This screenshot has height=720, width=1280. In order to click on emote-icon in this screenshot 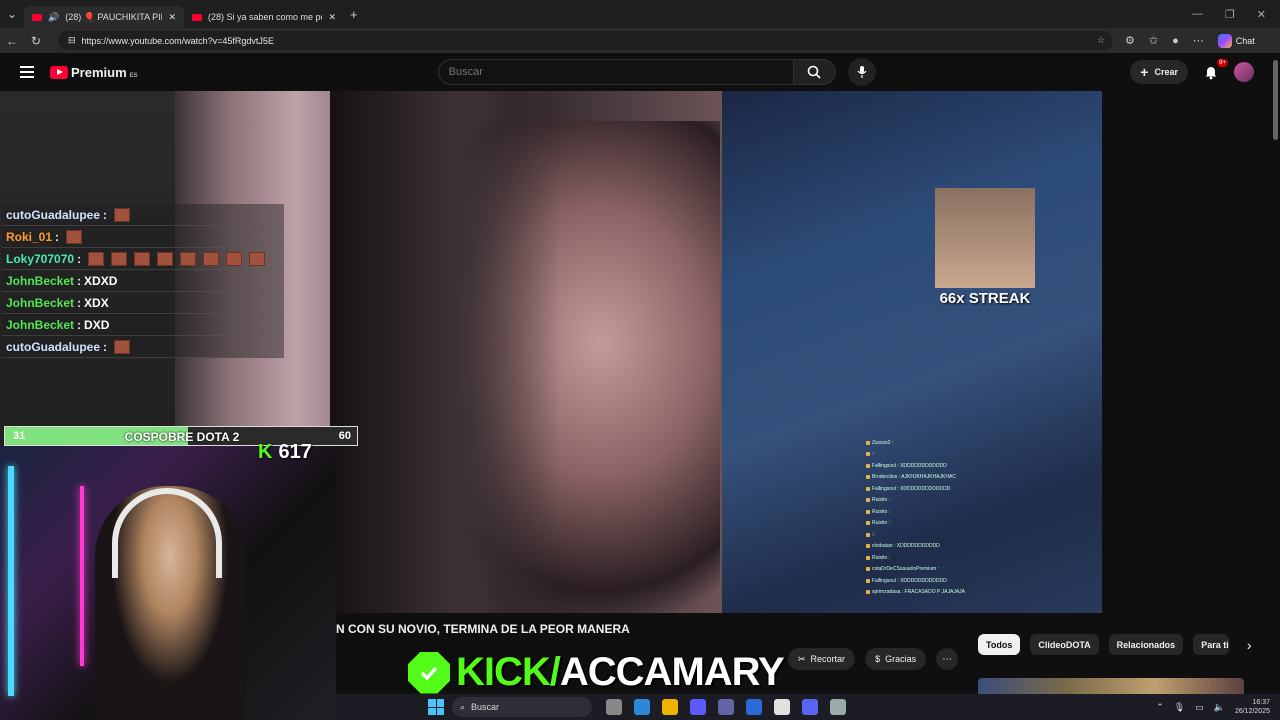, I will do `click(188, 258)`.